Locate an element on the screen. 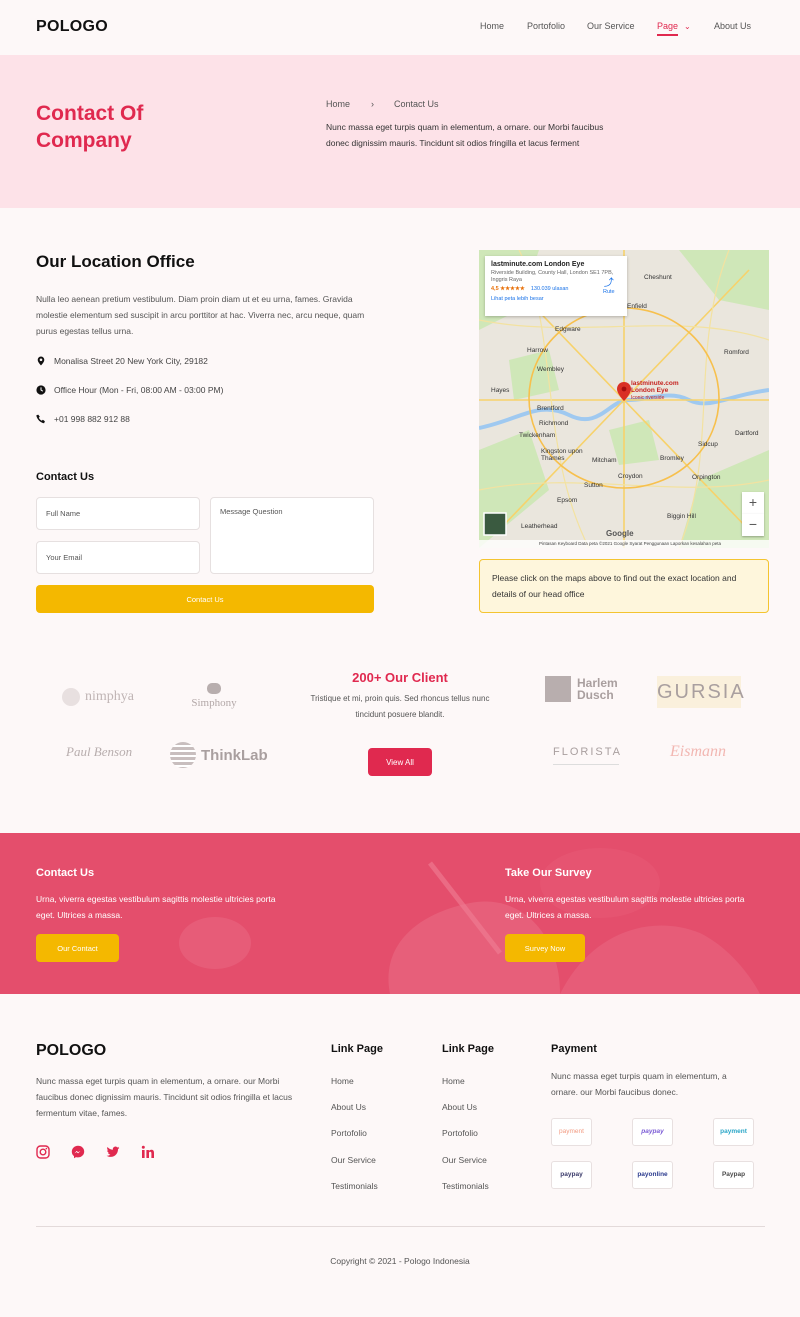  our-contact-button: Our Contact is located at coordinates (77, 948).